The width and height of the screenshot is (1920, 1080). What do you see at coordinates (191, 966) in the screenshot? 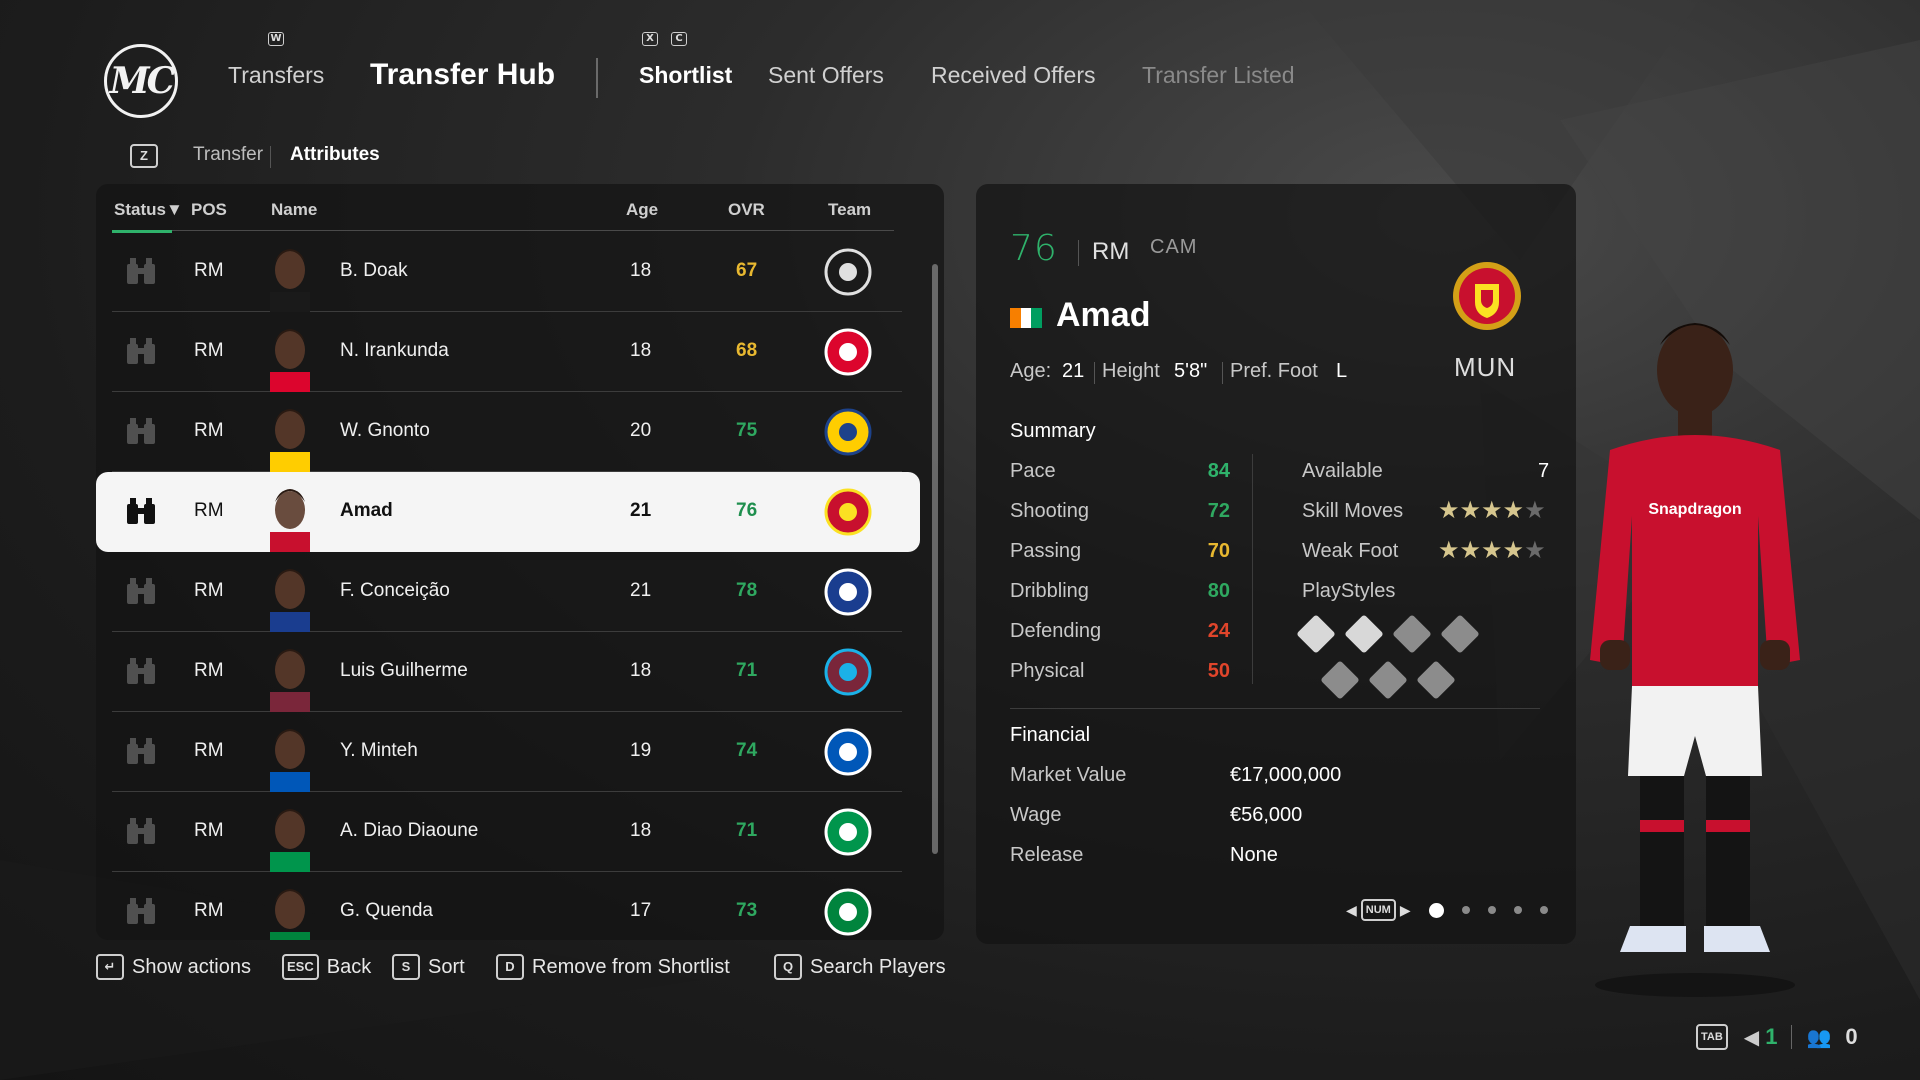
I see `show-actions-label: Show actions` at bounding box center [191, 966].